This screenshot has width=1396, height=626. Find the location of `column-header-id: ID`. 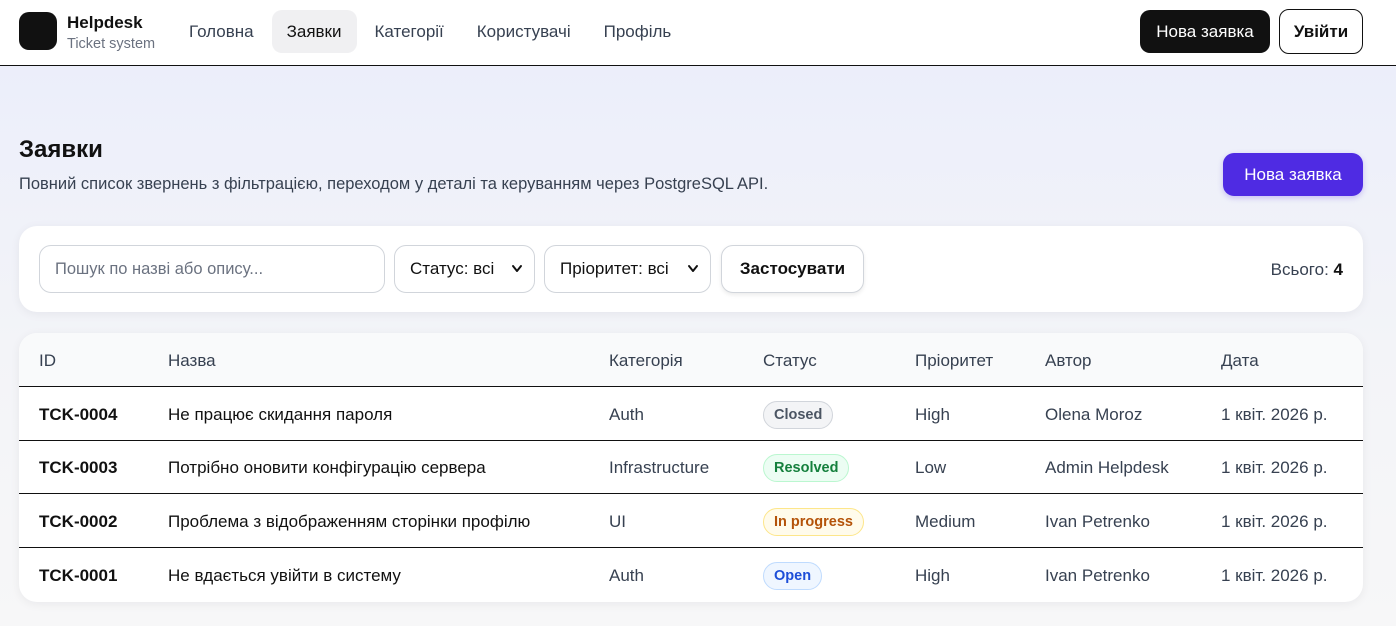

column-header-id: ID is located at coordinates (47, 361).